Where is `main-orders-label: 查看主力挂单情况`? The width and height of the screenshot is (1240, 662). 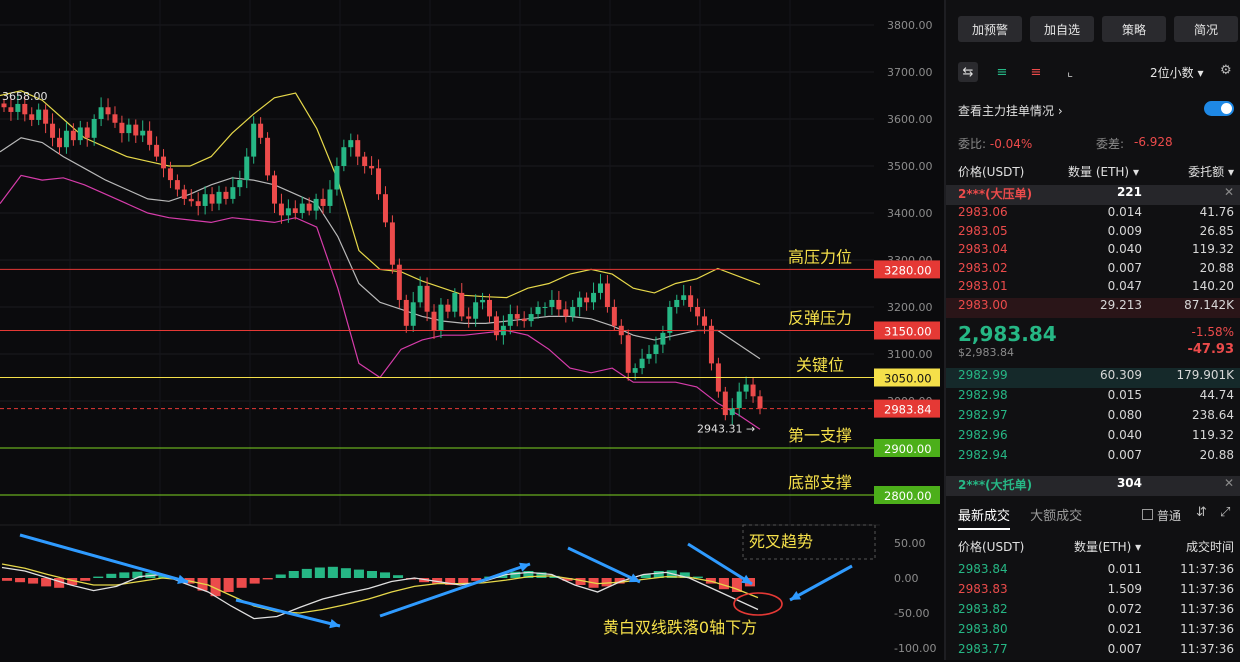
main-orders-label: 查看主力挂单情况 is located at coordinates (1006, 111).